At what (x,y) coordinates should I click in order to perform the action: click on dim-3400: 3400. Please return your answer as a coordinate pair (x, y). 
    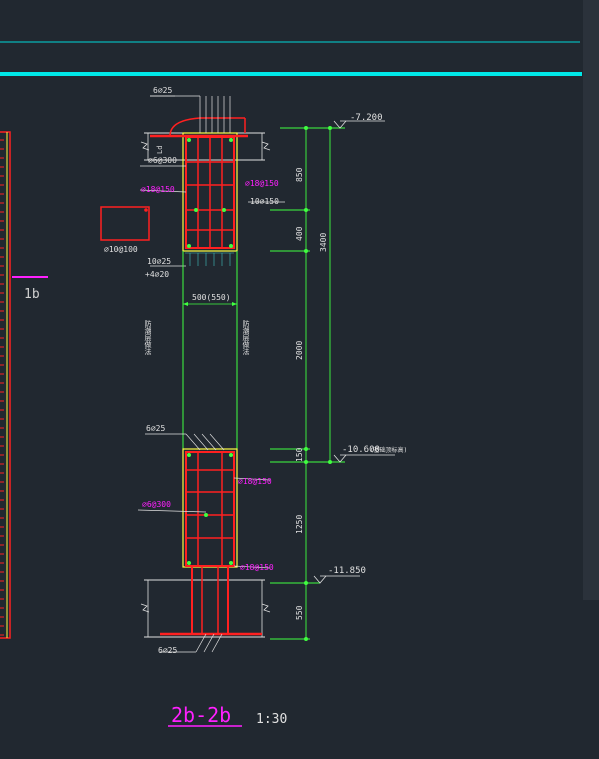
    Looking at the image, I should click on (323, 242).